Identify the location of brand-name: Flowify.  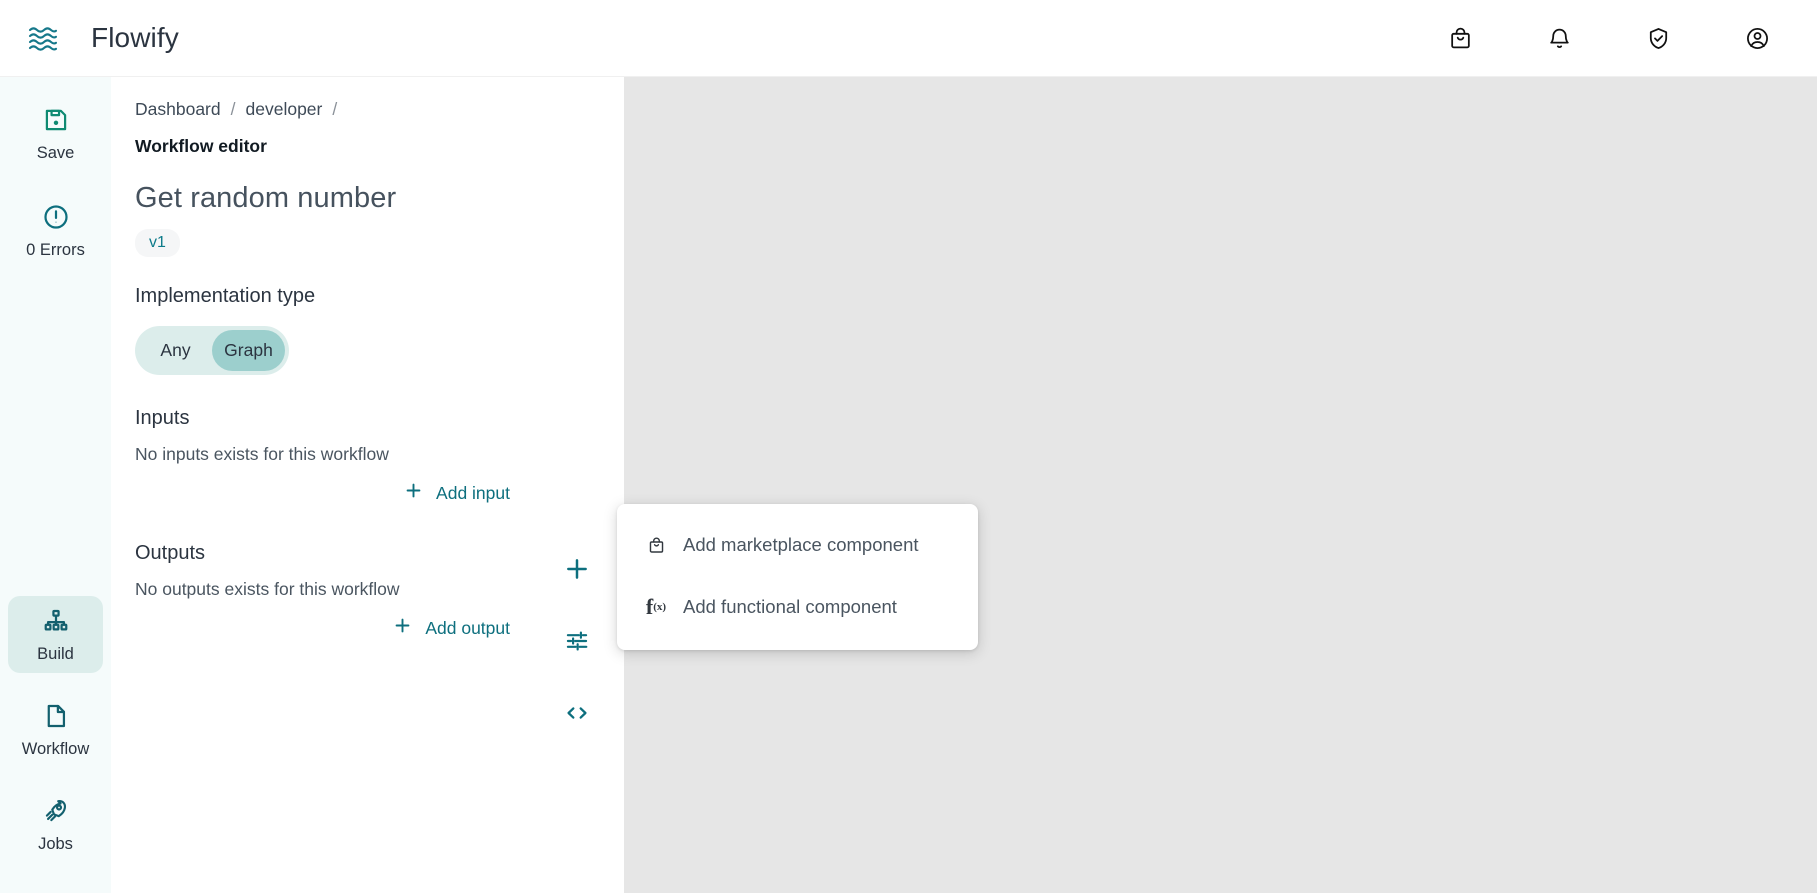
(135, 37).